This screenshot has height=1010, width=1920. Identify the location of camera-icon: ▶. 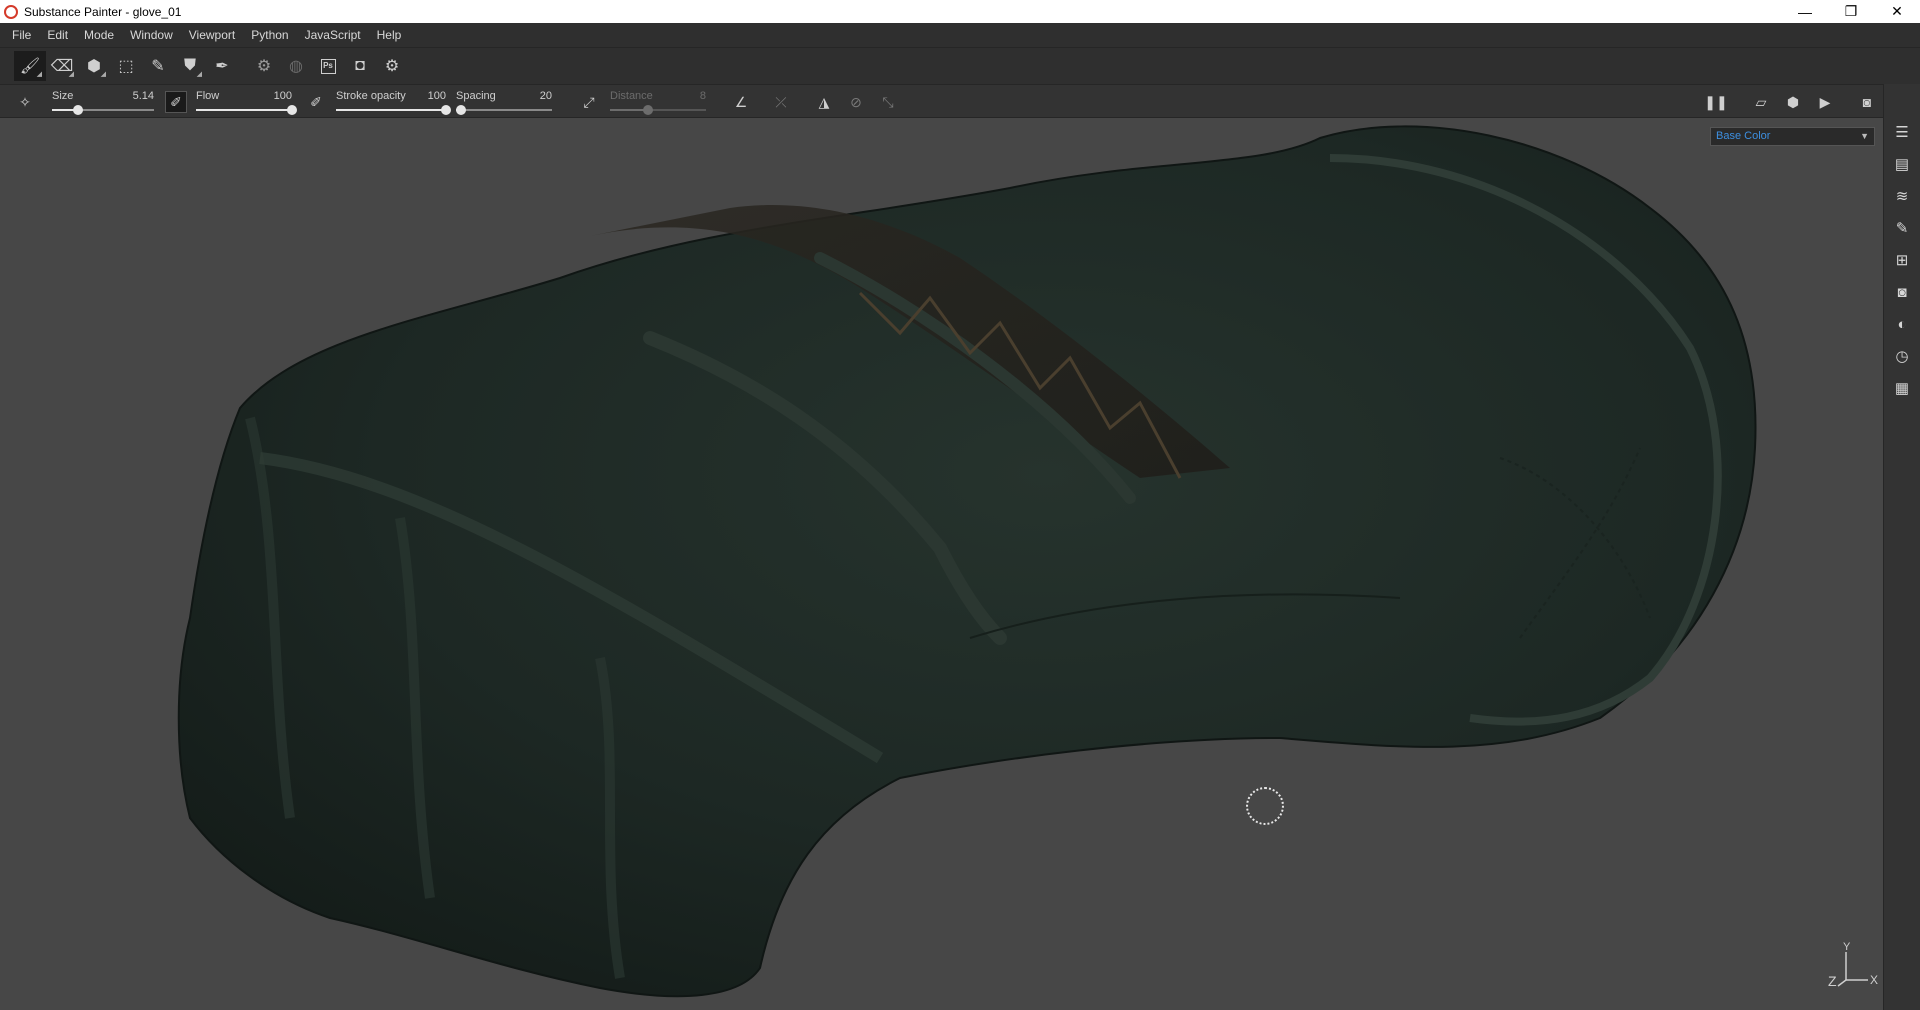
(1825, 102).